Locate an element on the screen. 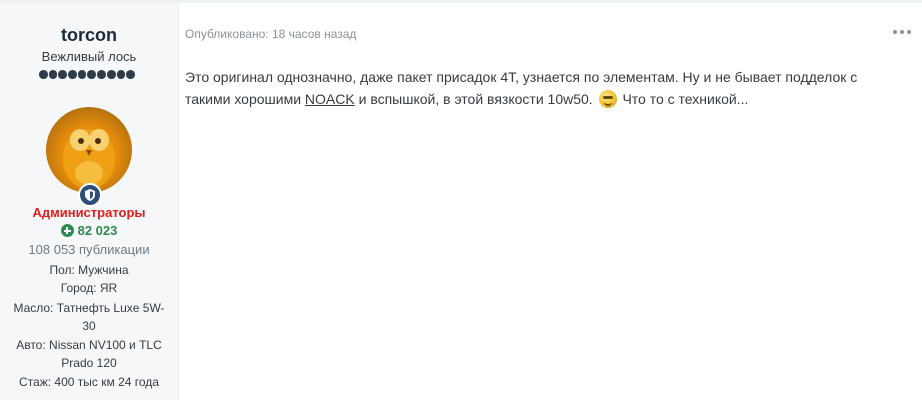 The height and width of the screenshot is (400, 922). profile-field-car: Авто: Nissan NV100 и TLC Prado 120 is located at coordinates (89, 354).